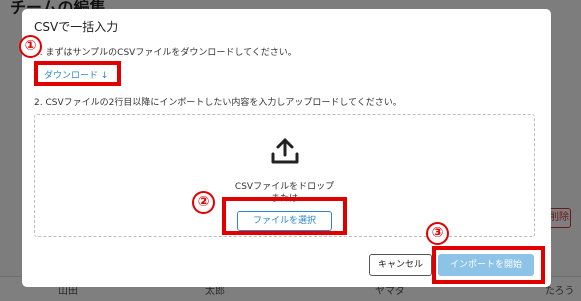 The image size is (581, 301). What do you see at coordinates (165, 53) in the screenshot?
I see `step1-instruction: 1. まずはサンプルのCSVファイルをダウンロードしてください。` at bounding box center [165, 53].